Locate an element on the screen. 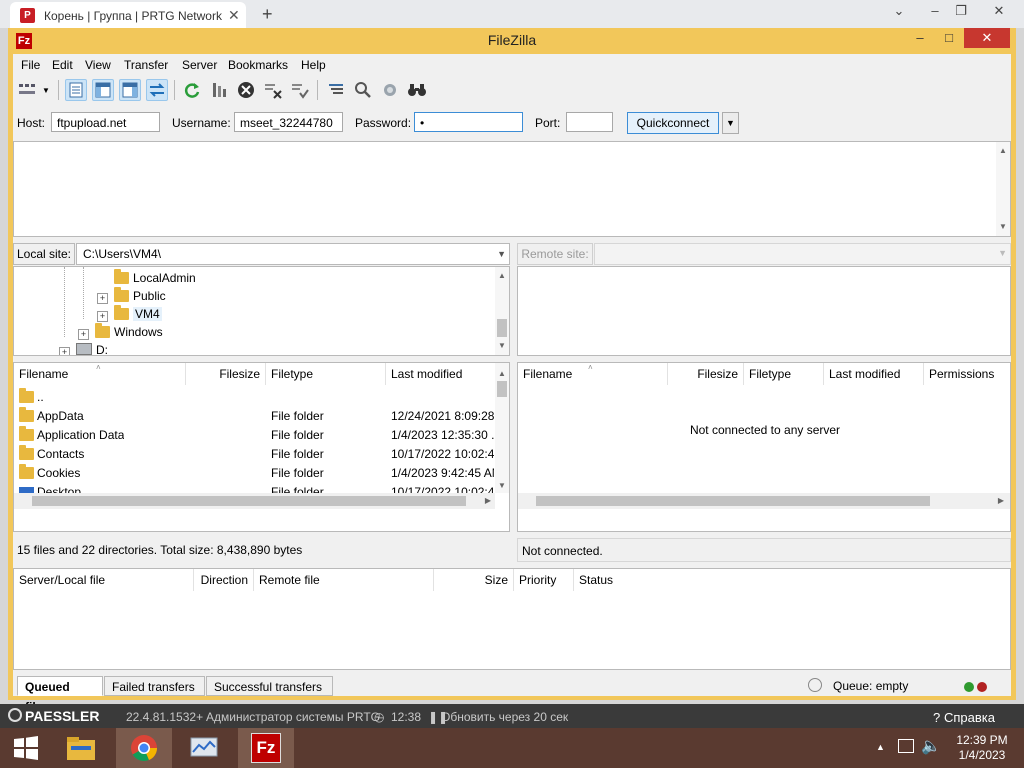 The image size is (1024, 768). chrome-icon is located at coordinates (144, 748).